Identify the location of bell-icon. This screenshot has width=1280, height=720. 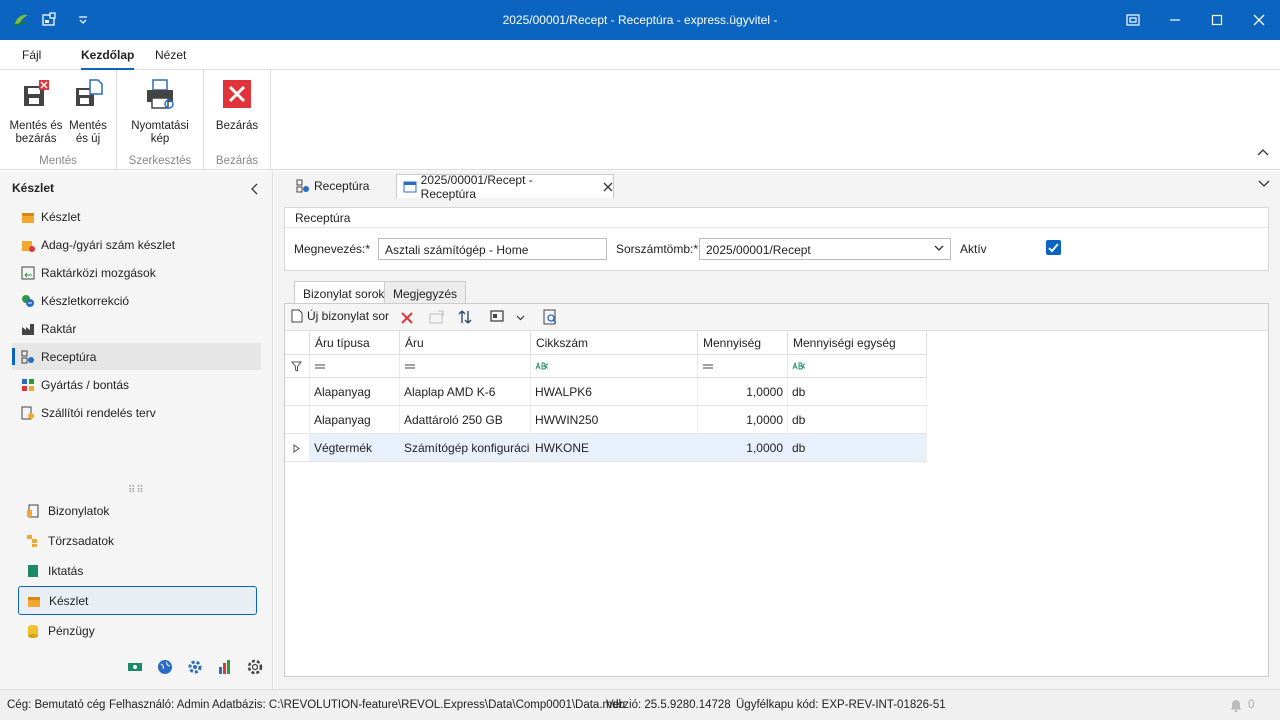
(1236, 705).